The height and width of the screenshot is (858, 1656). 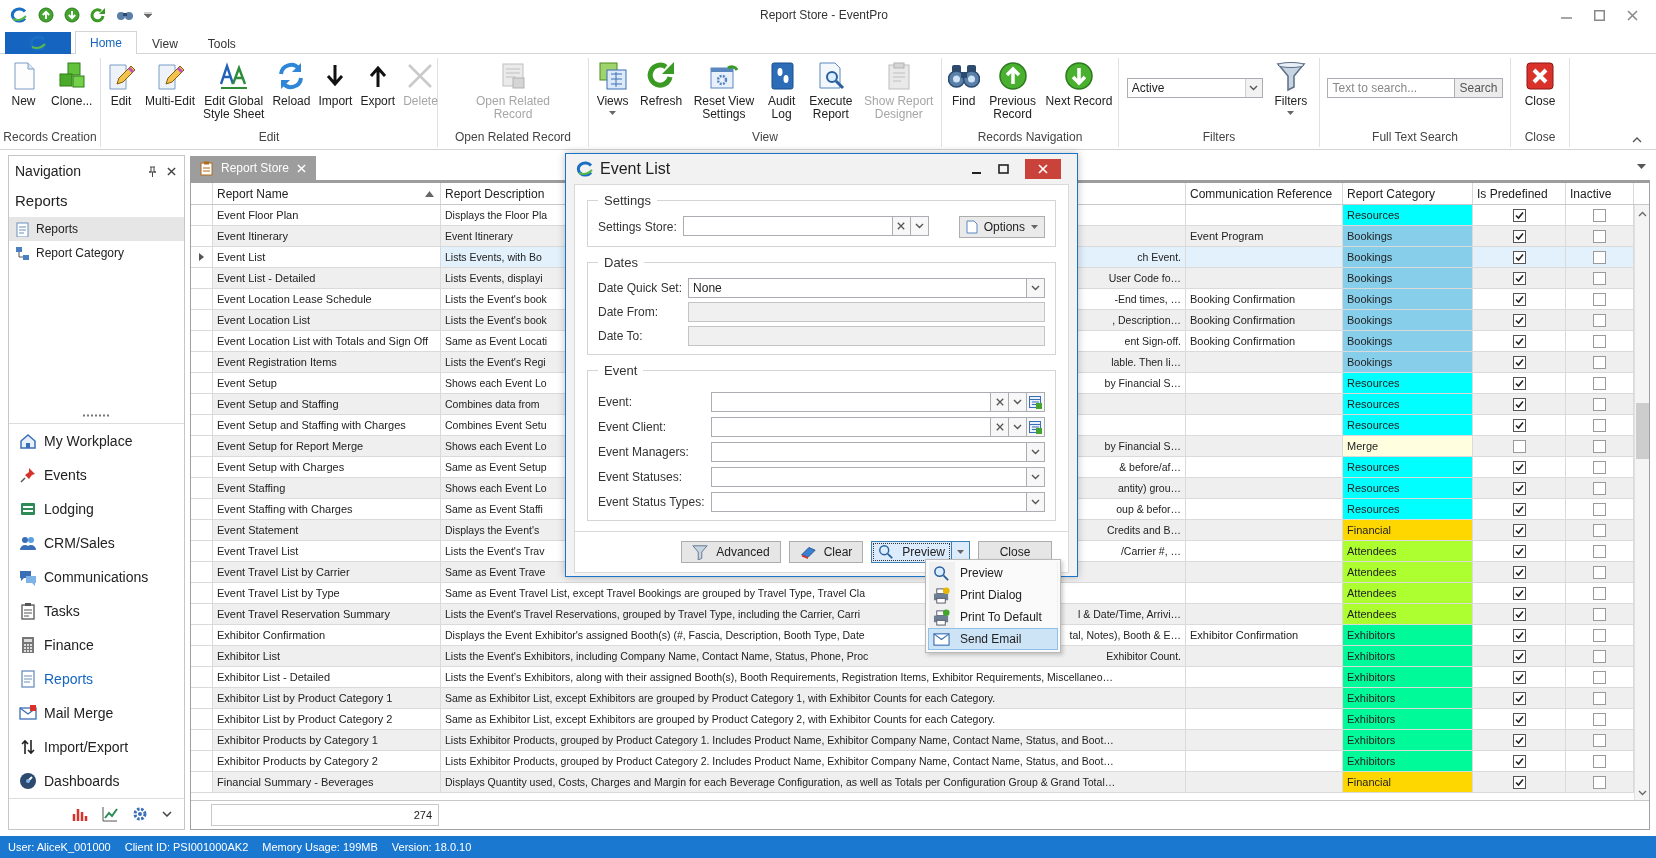 What do you see at coordinates (1194, 88) in the screenshot?
I see `filter-dropdown: Active` at bounding box center [1194, 88].